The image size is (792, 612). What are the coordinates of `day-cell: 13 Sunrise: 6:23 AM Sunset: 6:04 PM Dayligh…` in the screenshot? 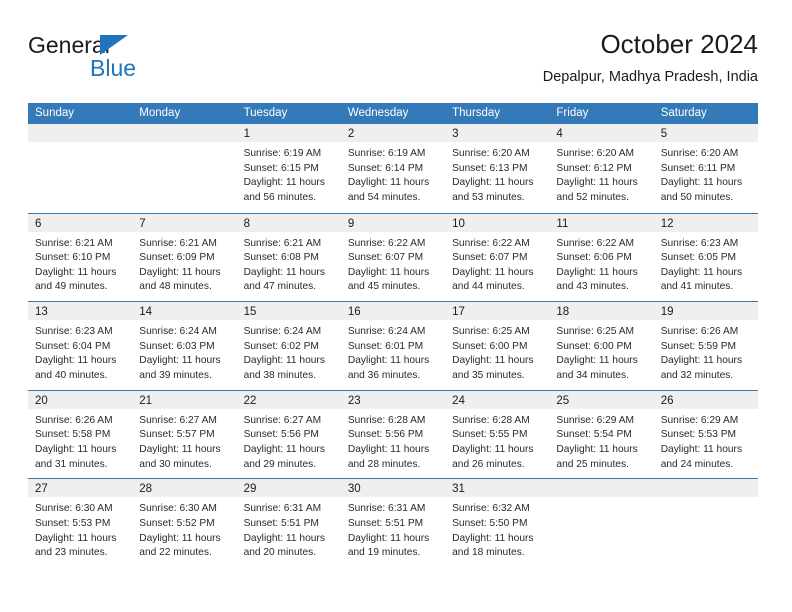 It's located at (80, 346).